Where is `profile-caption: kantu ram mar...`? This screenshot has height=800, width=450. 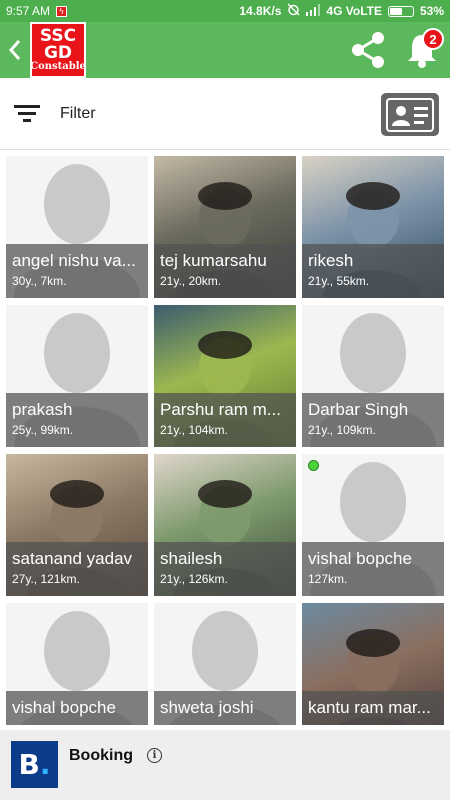
profile-caption: kantu ram mar... is located at coordinates (373, 708).